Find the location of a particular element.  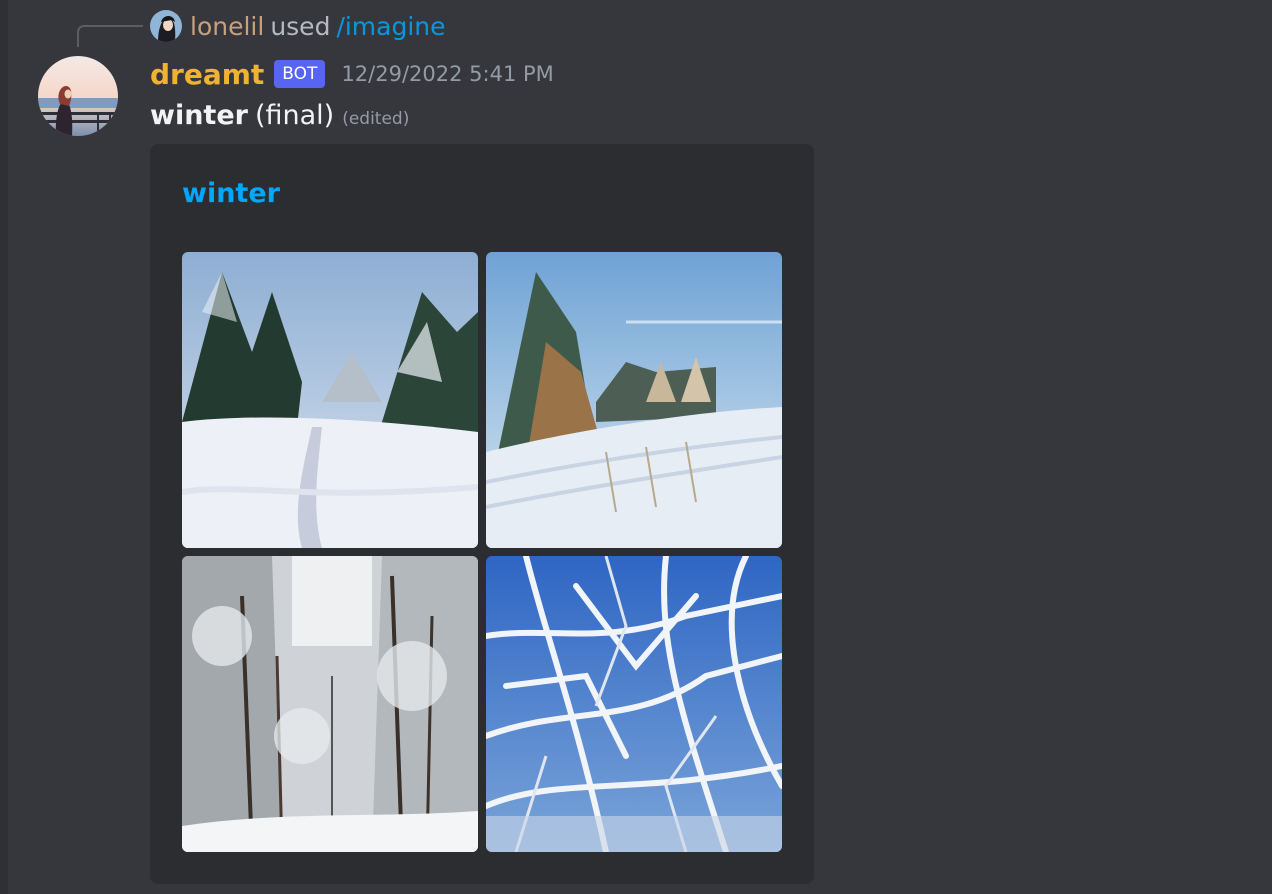

reply-used-label: used is located at coordinates (300, 26).